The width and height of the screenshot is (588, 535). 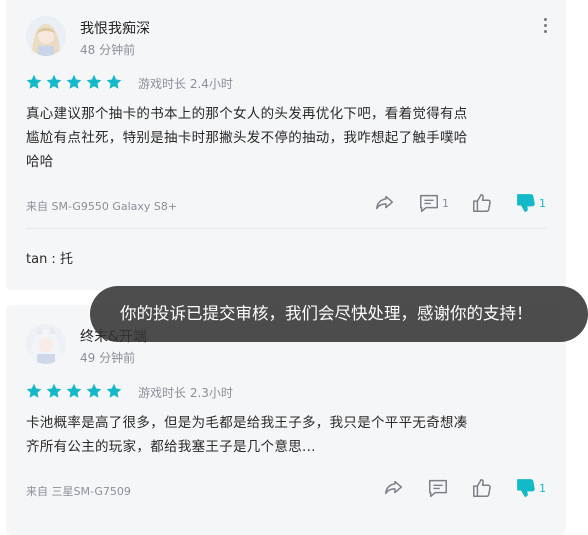 I want to click on review-text-line: 卡池概率是高了很多，但是为毛都是给我王子多，我只是个平平无奇想凑, so click(x=247, y=423).